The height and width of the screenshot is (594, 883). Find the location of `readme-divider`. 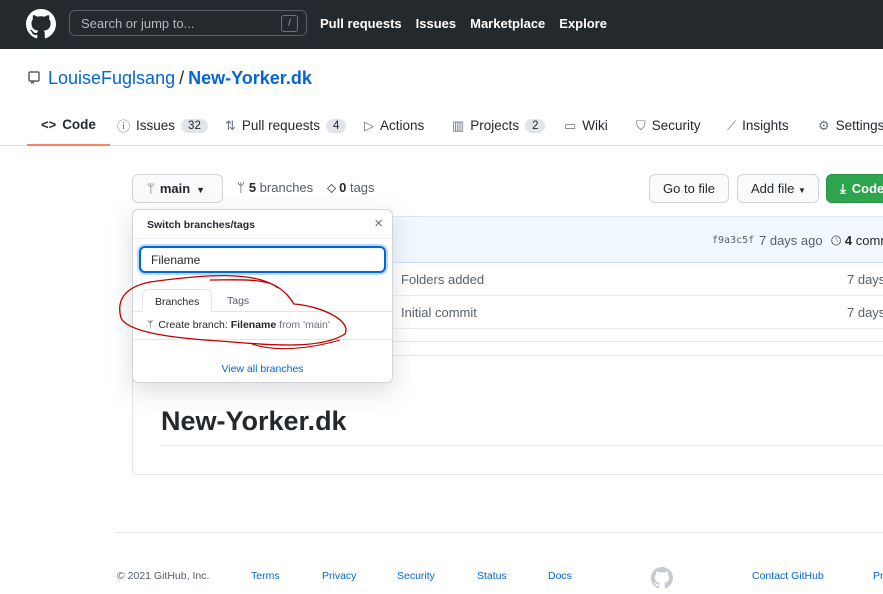

readme-divider is located at coordinates (522, 445).